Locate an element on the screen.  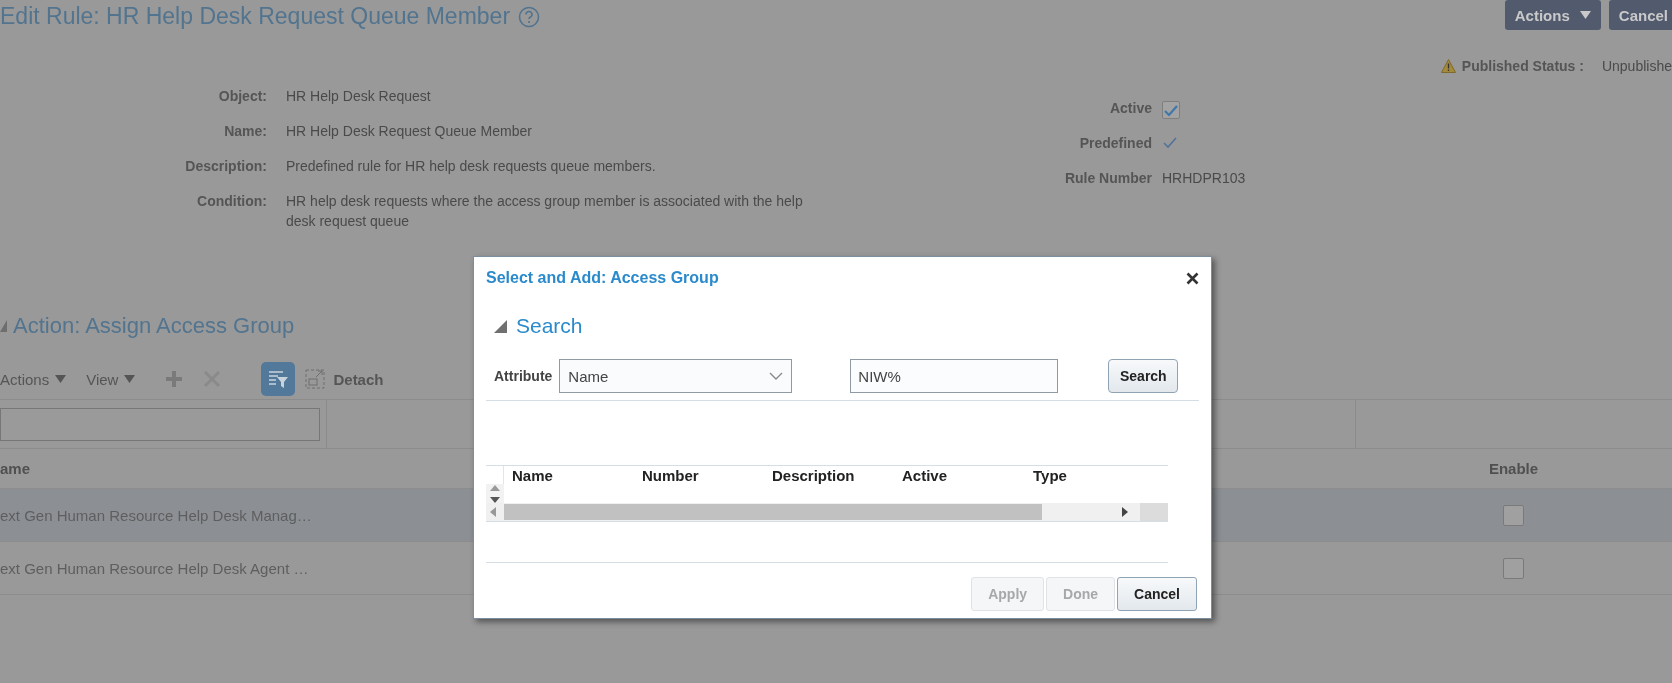
field-value: HR help desk requests where the access group member is associated with the help desk request queue is located at coordinates (545, 211).